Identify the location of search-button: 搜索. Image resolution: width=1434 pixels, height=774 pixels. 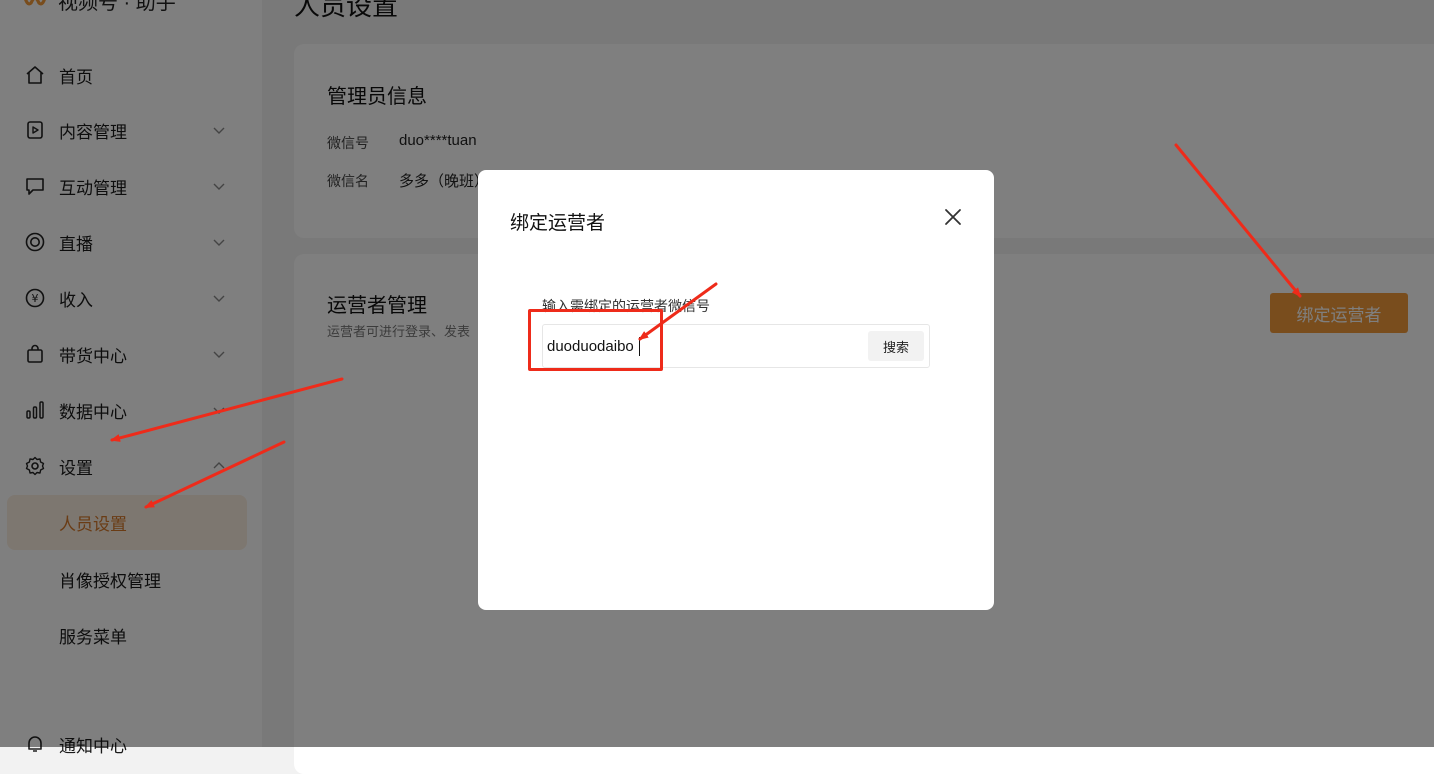
(896, 346).